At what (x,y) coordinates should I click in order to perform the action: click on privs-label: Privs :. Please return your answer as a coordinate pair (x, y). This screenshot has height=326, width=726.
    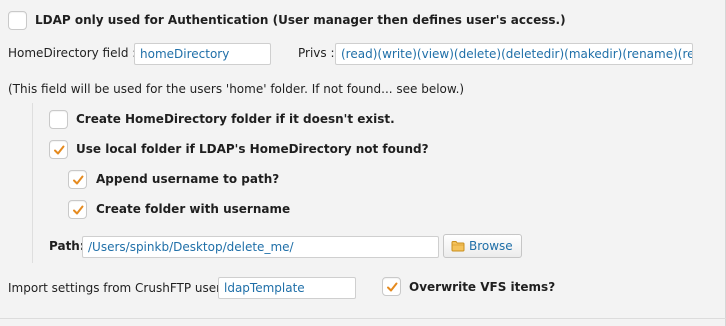
    Looking at the image, I should click on (316, 53).